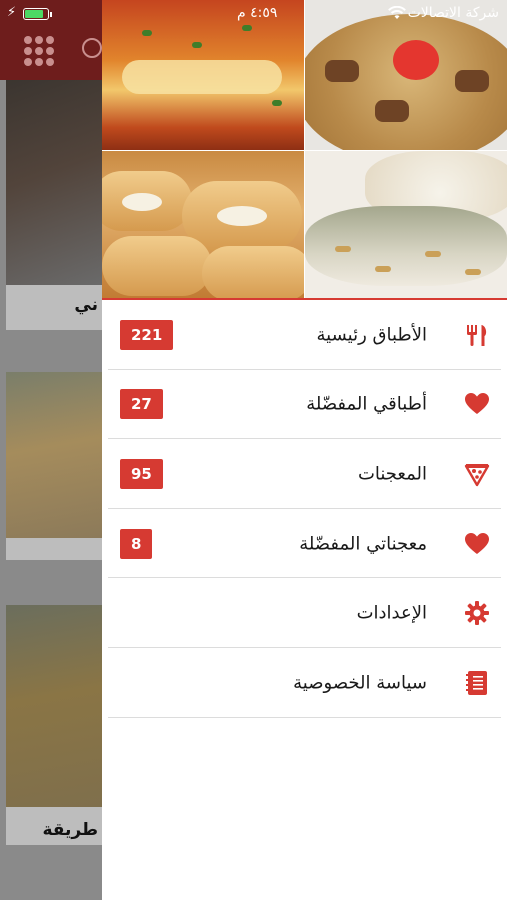 The width and height of the screenshot is (507, 900). I want to click on recipe-card: ني, so click(54, 205).